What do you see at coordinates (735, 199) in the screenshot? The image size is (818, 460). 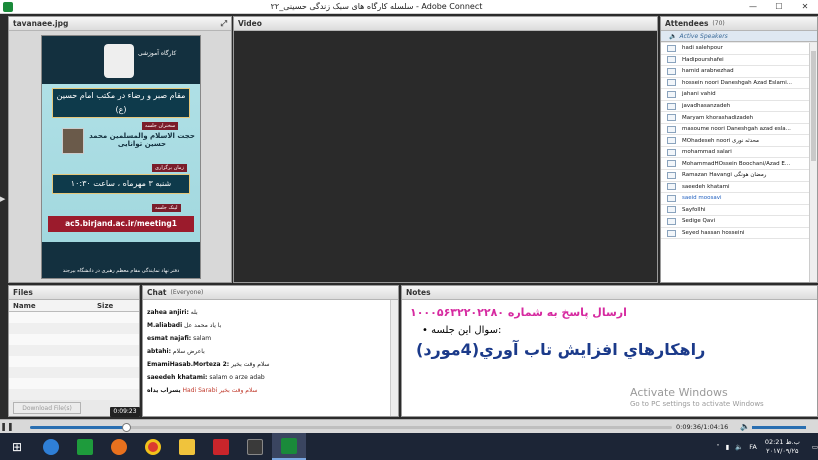 I see `attendee-row: saeid moosavi` at bounding box center [735, 199].